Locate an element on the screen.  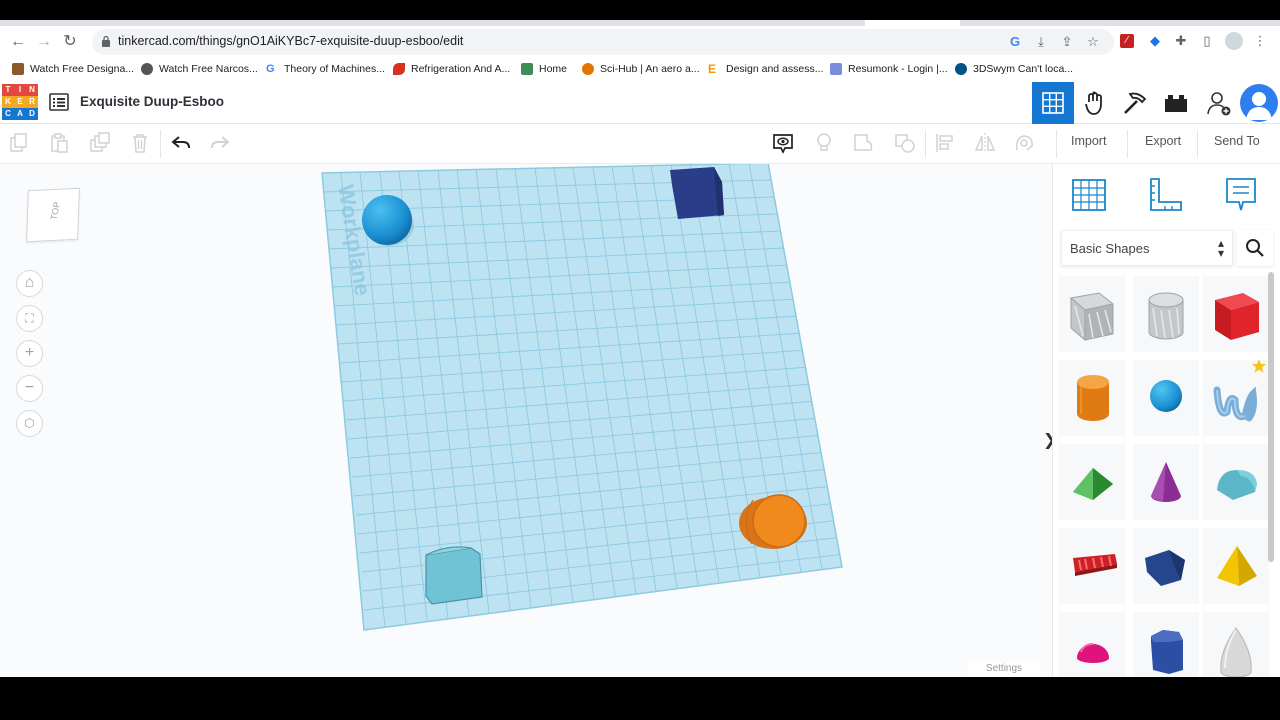
extensions-puzzle-icon: ✚ is located at coordinates (1181, 41).